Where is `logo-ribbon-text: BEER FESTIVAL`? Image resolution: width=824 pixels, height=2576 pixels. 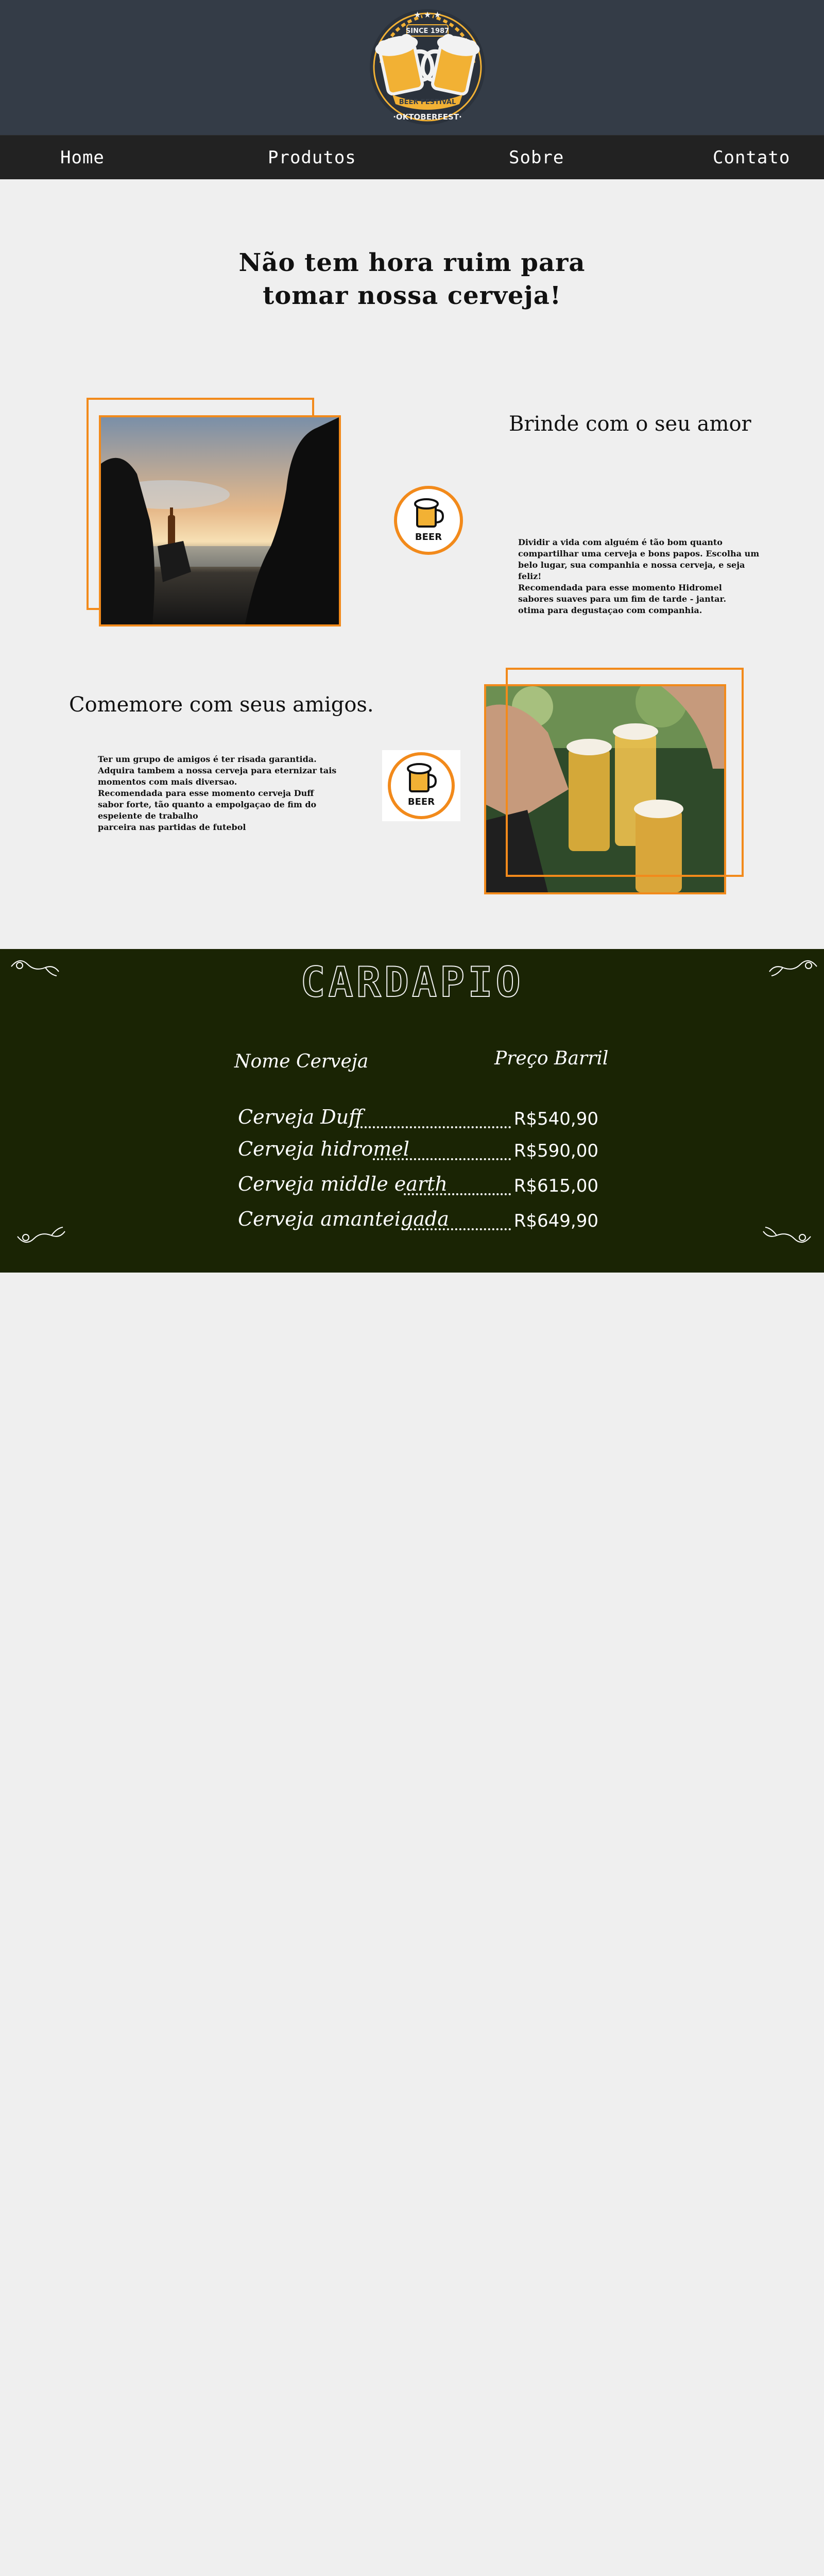 logo-ribbon-text: BEER FESTIVAL is located at coordinates (428, 102).